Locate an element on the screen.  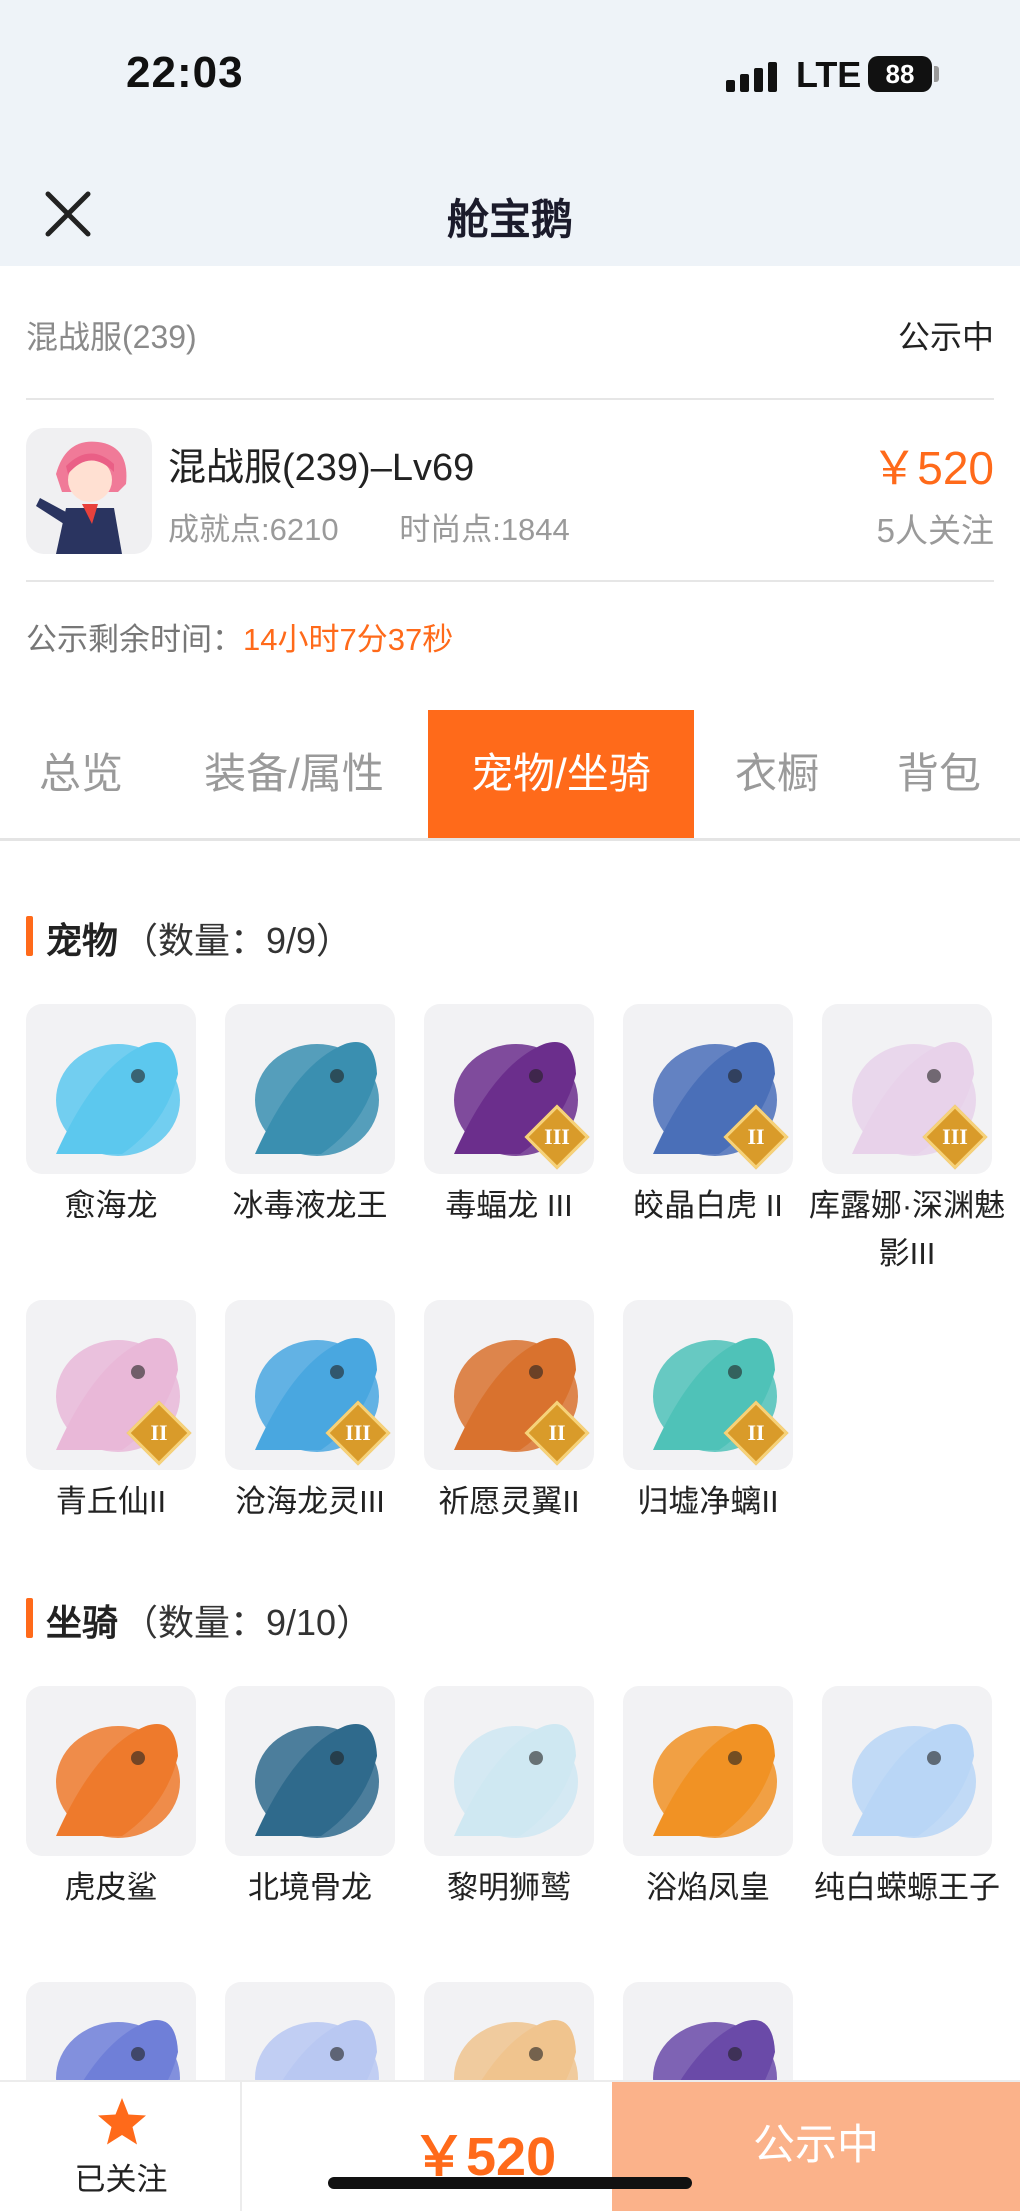
pets-count: （数量：9/9） is located at coordinates (237, 940).